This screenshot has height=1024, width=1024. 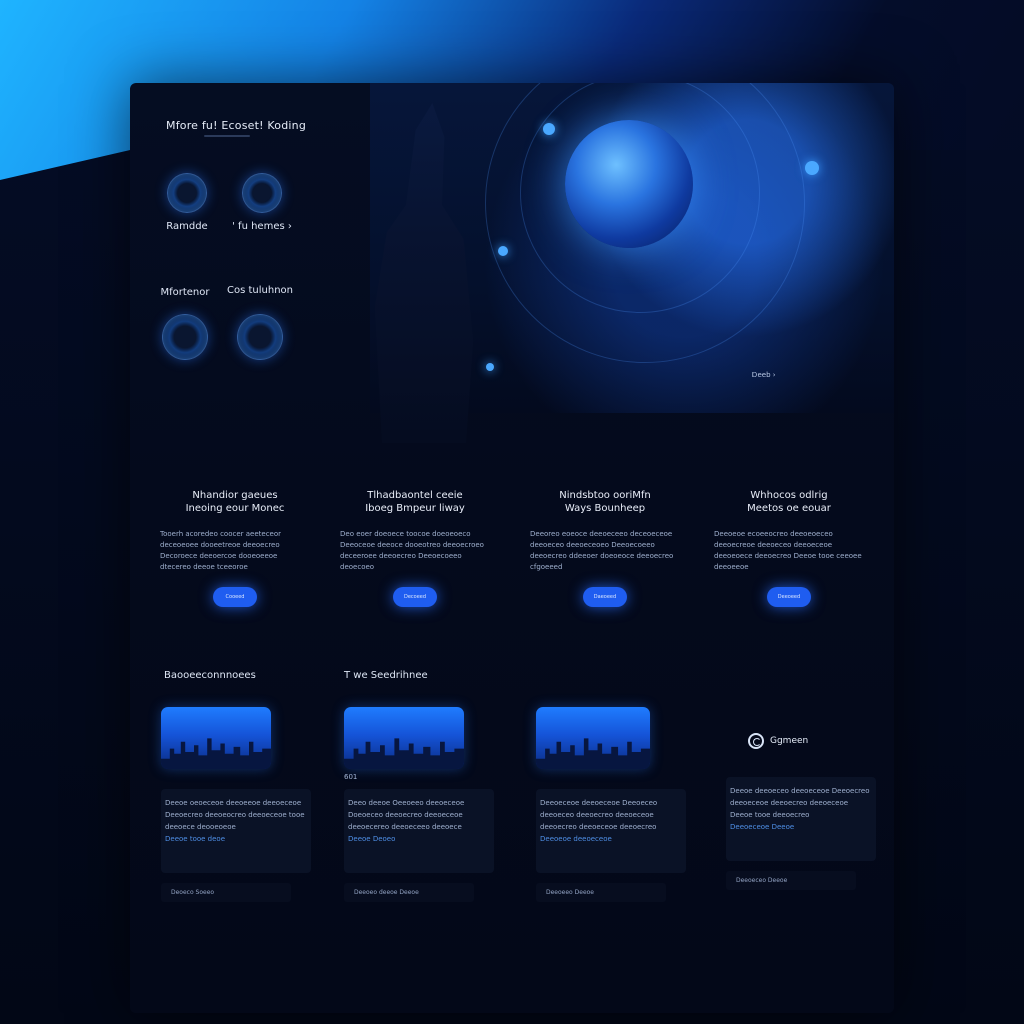 I want to click on post-read-more: Deeoe tooe deoe, so click(x=195, y=839).